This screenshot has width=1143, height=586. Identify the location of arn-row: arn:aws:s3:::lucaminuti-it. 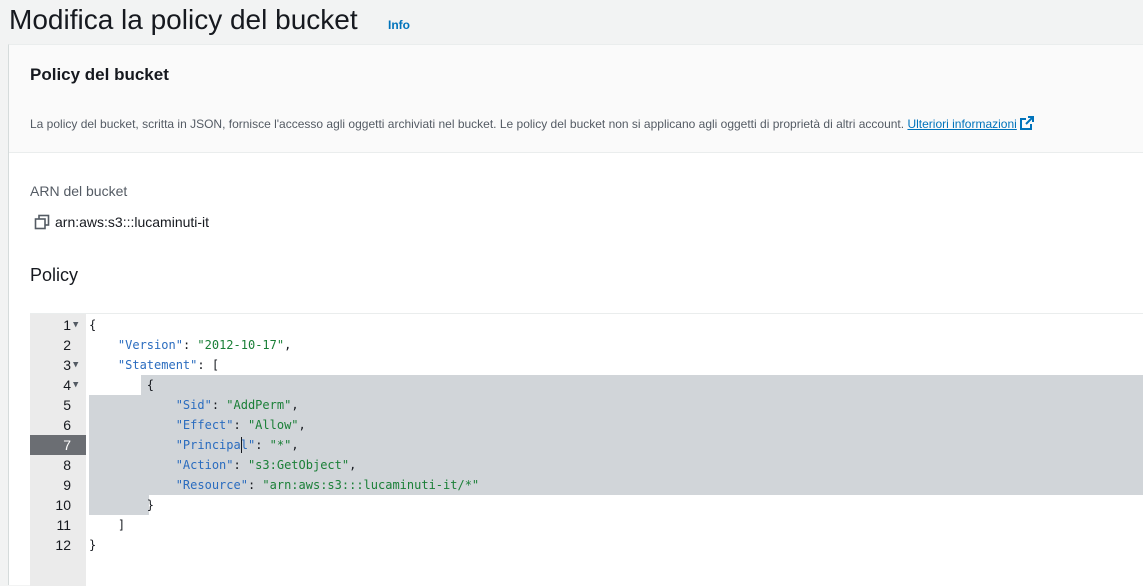
(121, 222).